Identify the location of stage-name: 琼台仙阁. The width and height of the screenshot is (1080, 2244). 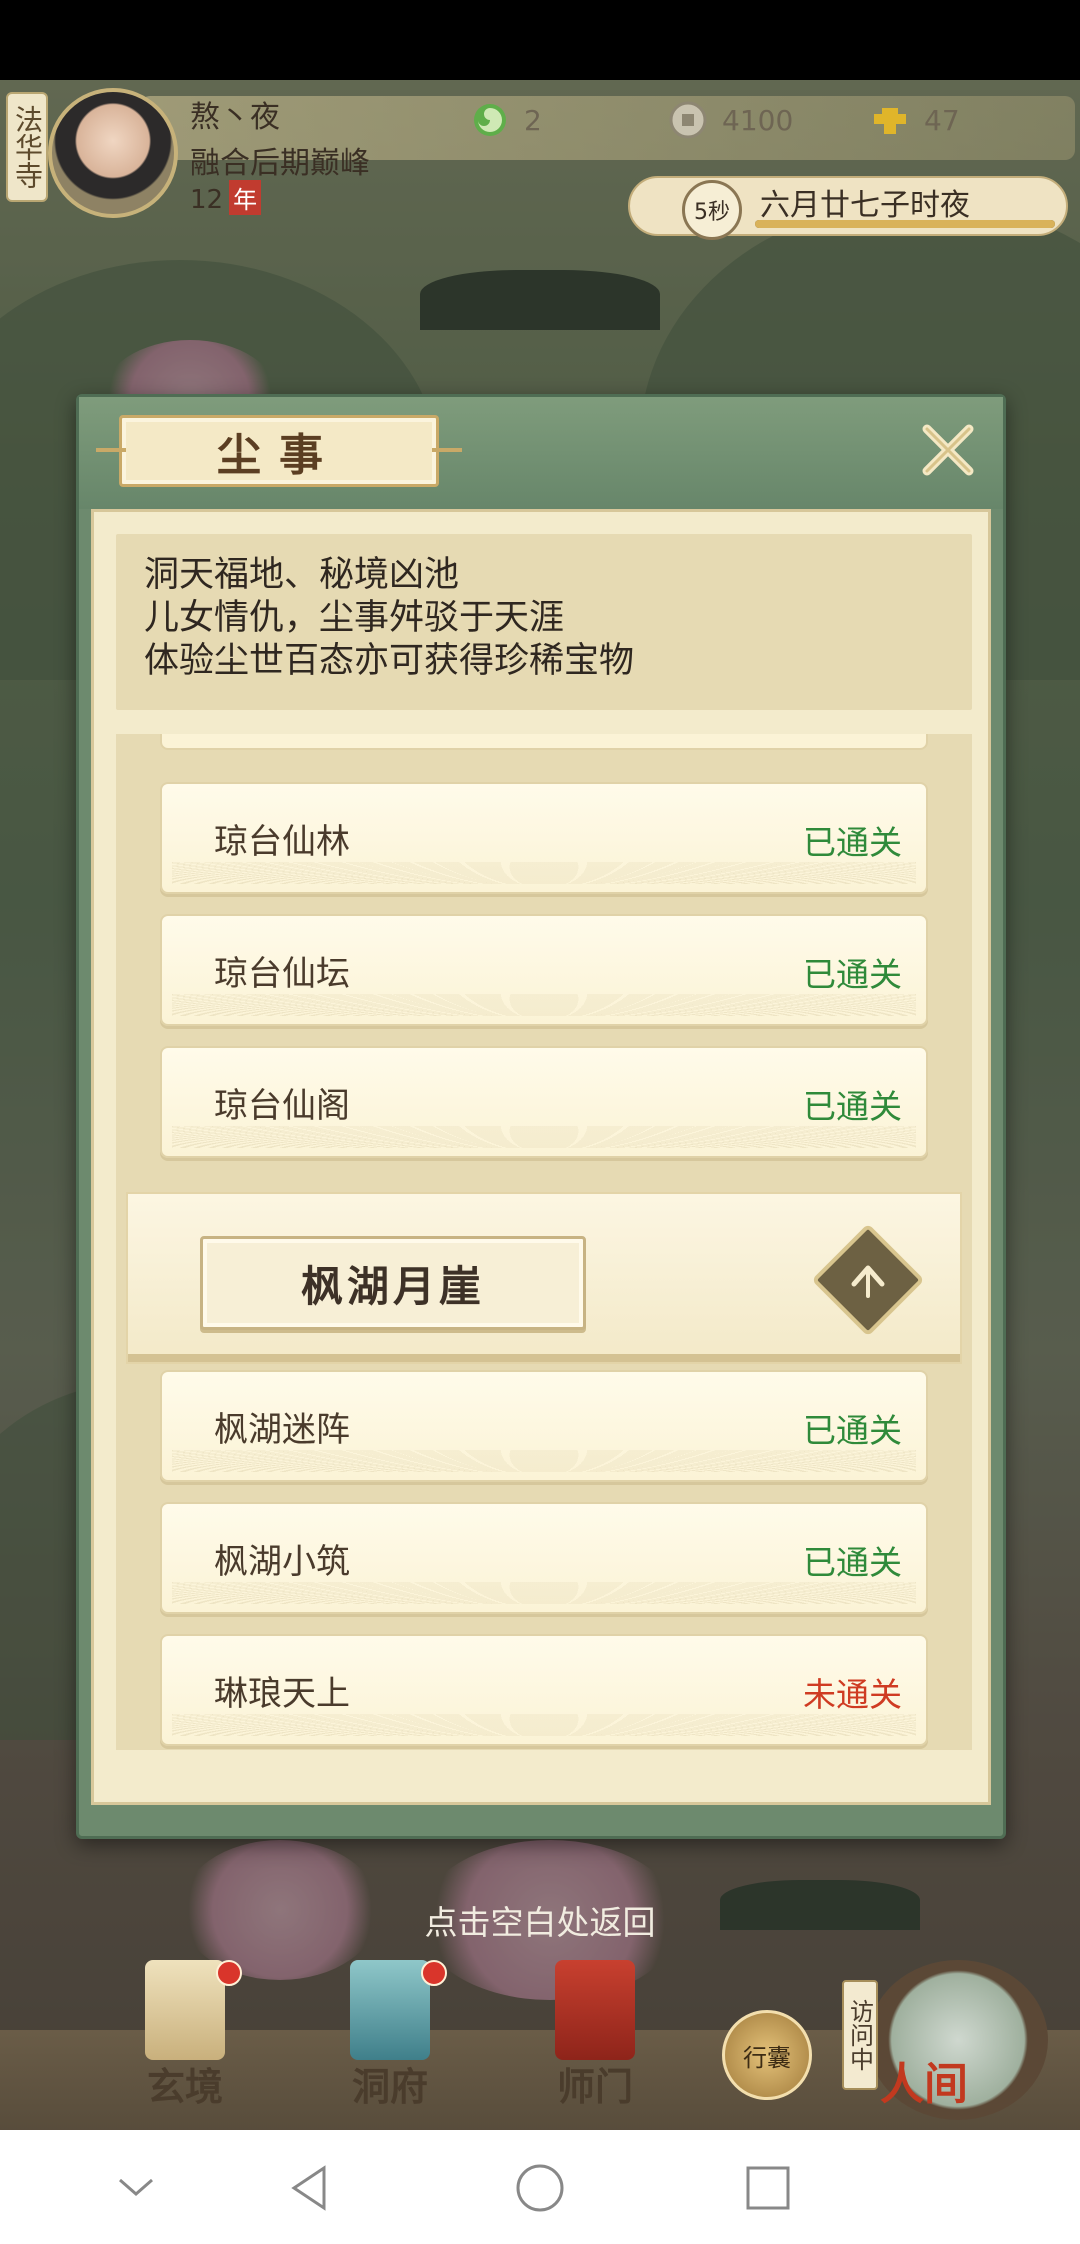
(282, 1106).